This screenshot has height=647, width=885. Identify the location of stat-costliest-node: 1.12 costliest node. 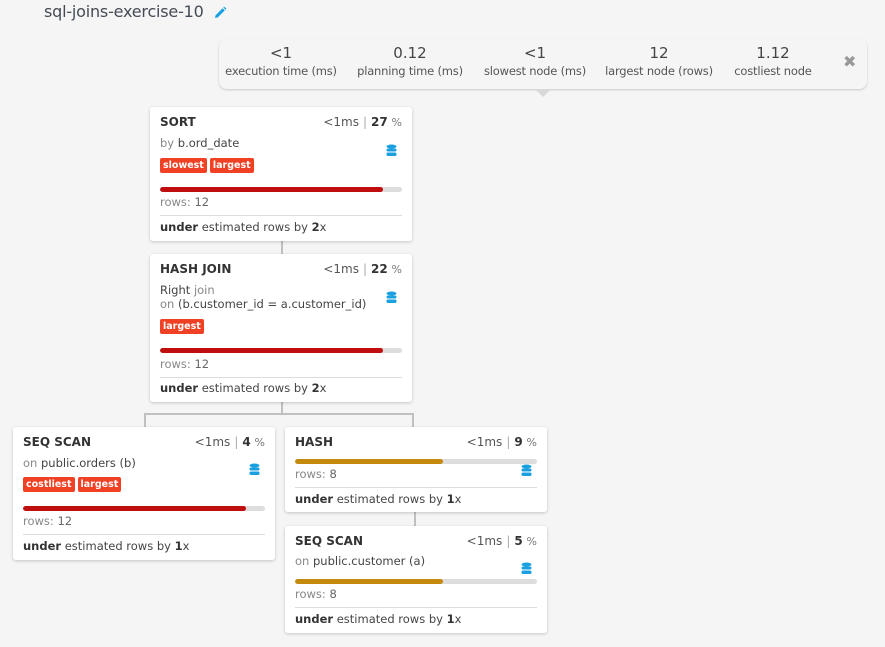
(773, 61).